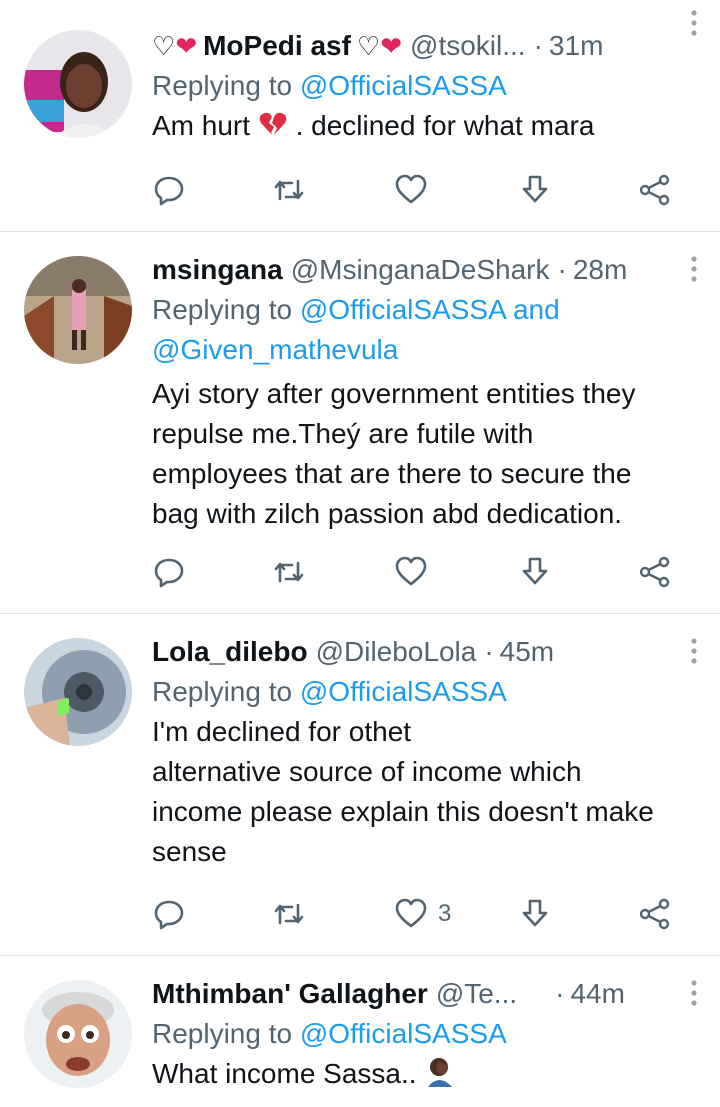 The image size is (720, 1107). Describe the element at coordinates (403, 811) in the screenshot. I see `tweet-text-line: income please explain this doesn't make` at that location.